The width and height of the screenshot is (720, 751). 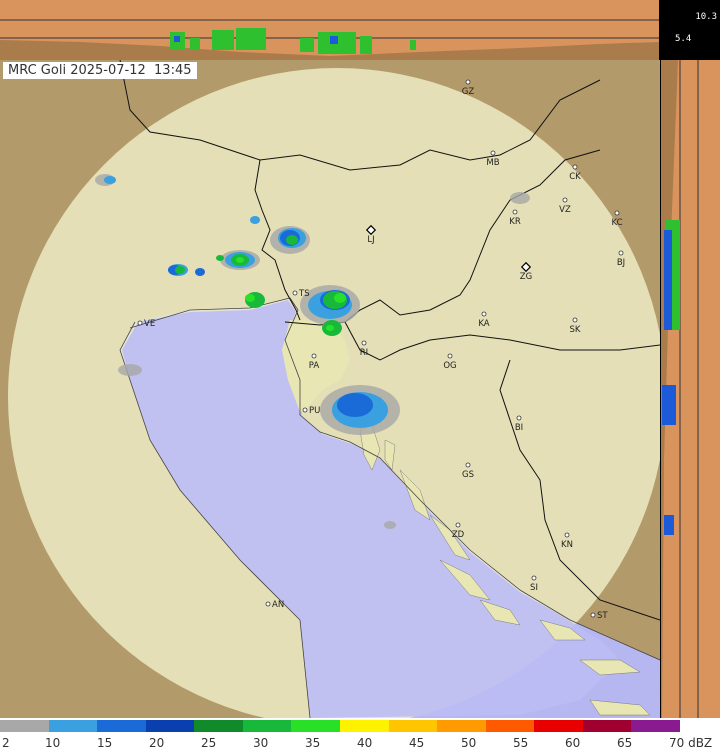 I want to click on city-label-ka: KA, so click(x=483, y=324).